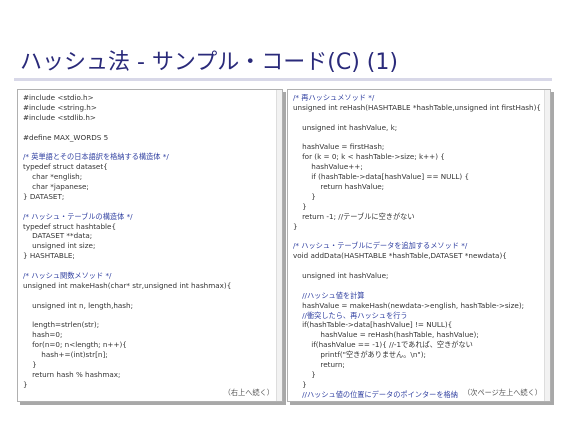 This screenshot has height=424, width=566. What do you see at coordinates (44, 196) in the screenshot?
I see `code-line: } DATASET;` at bounding box center [44, 196].